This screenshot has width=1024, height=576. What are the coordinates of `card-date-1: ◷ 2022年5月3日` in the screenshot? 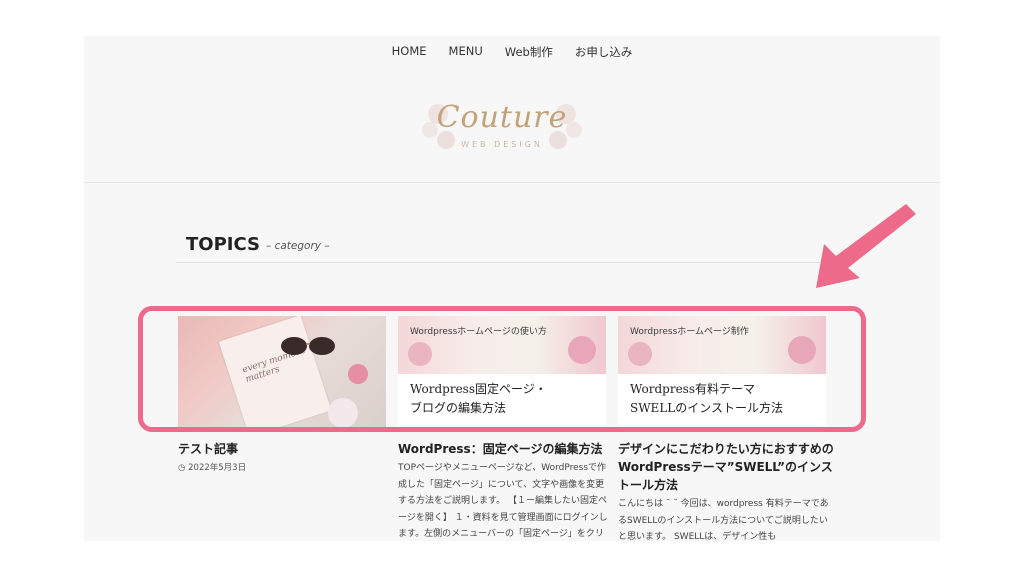 It's located at (212, 467).